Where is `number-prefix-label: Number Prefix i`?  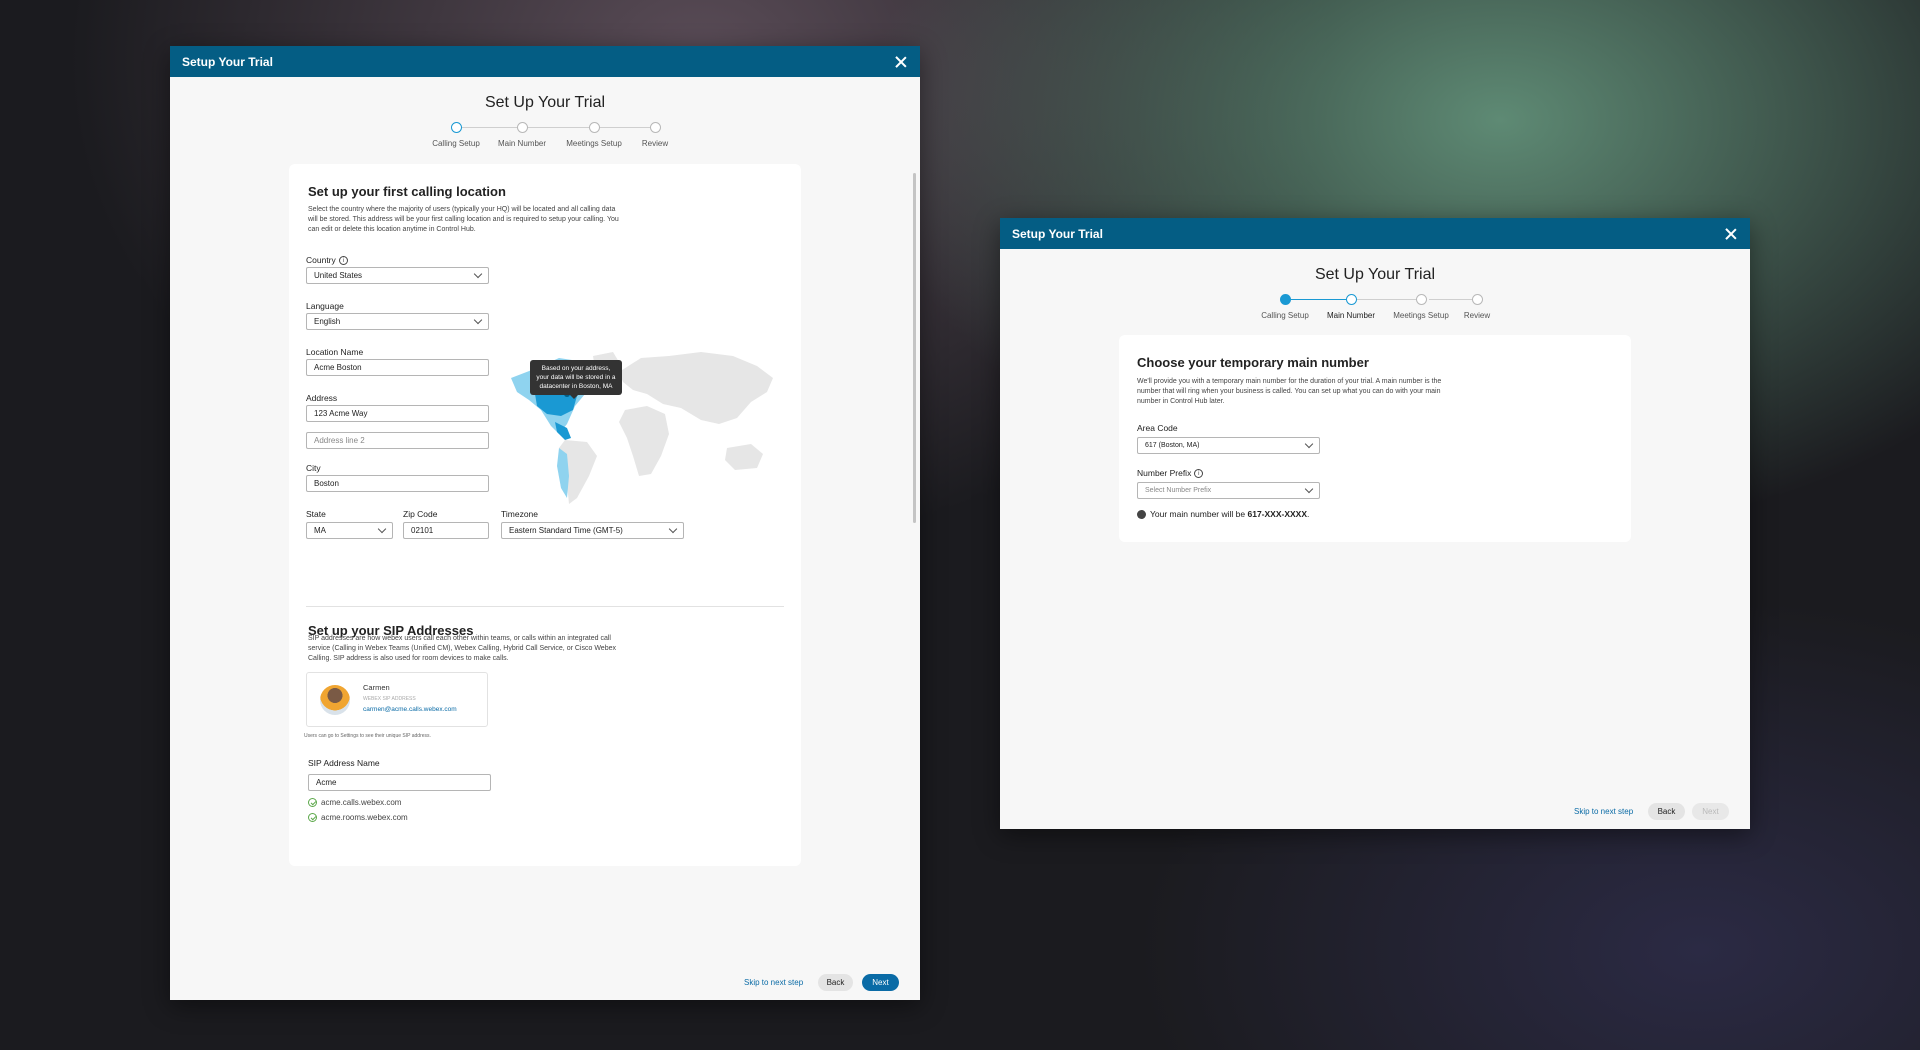
number-prefix-label: Number Prefix i is located at coordinates (1170, 473).